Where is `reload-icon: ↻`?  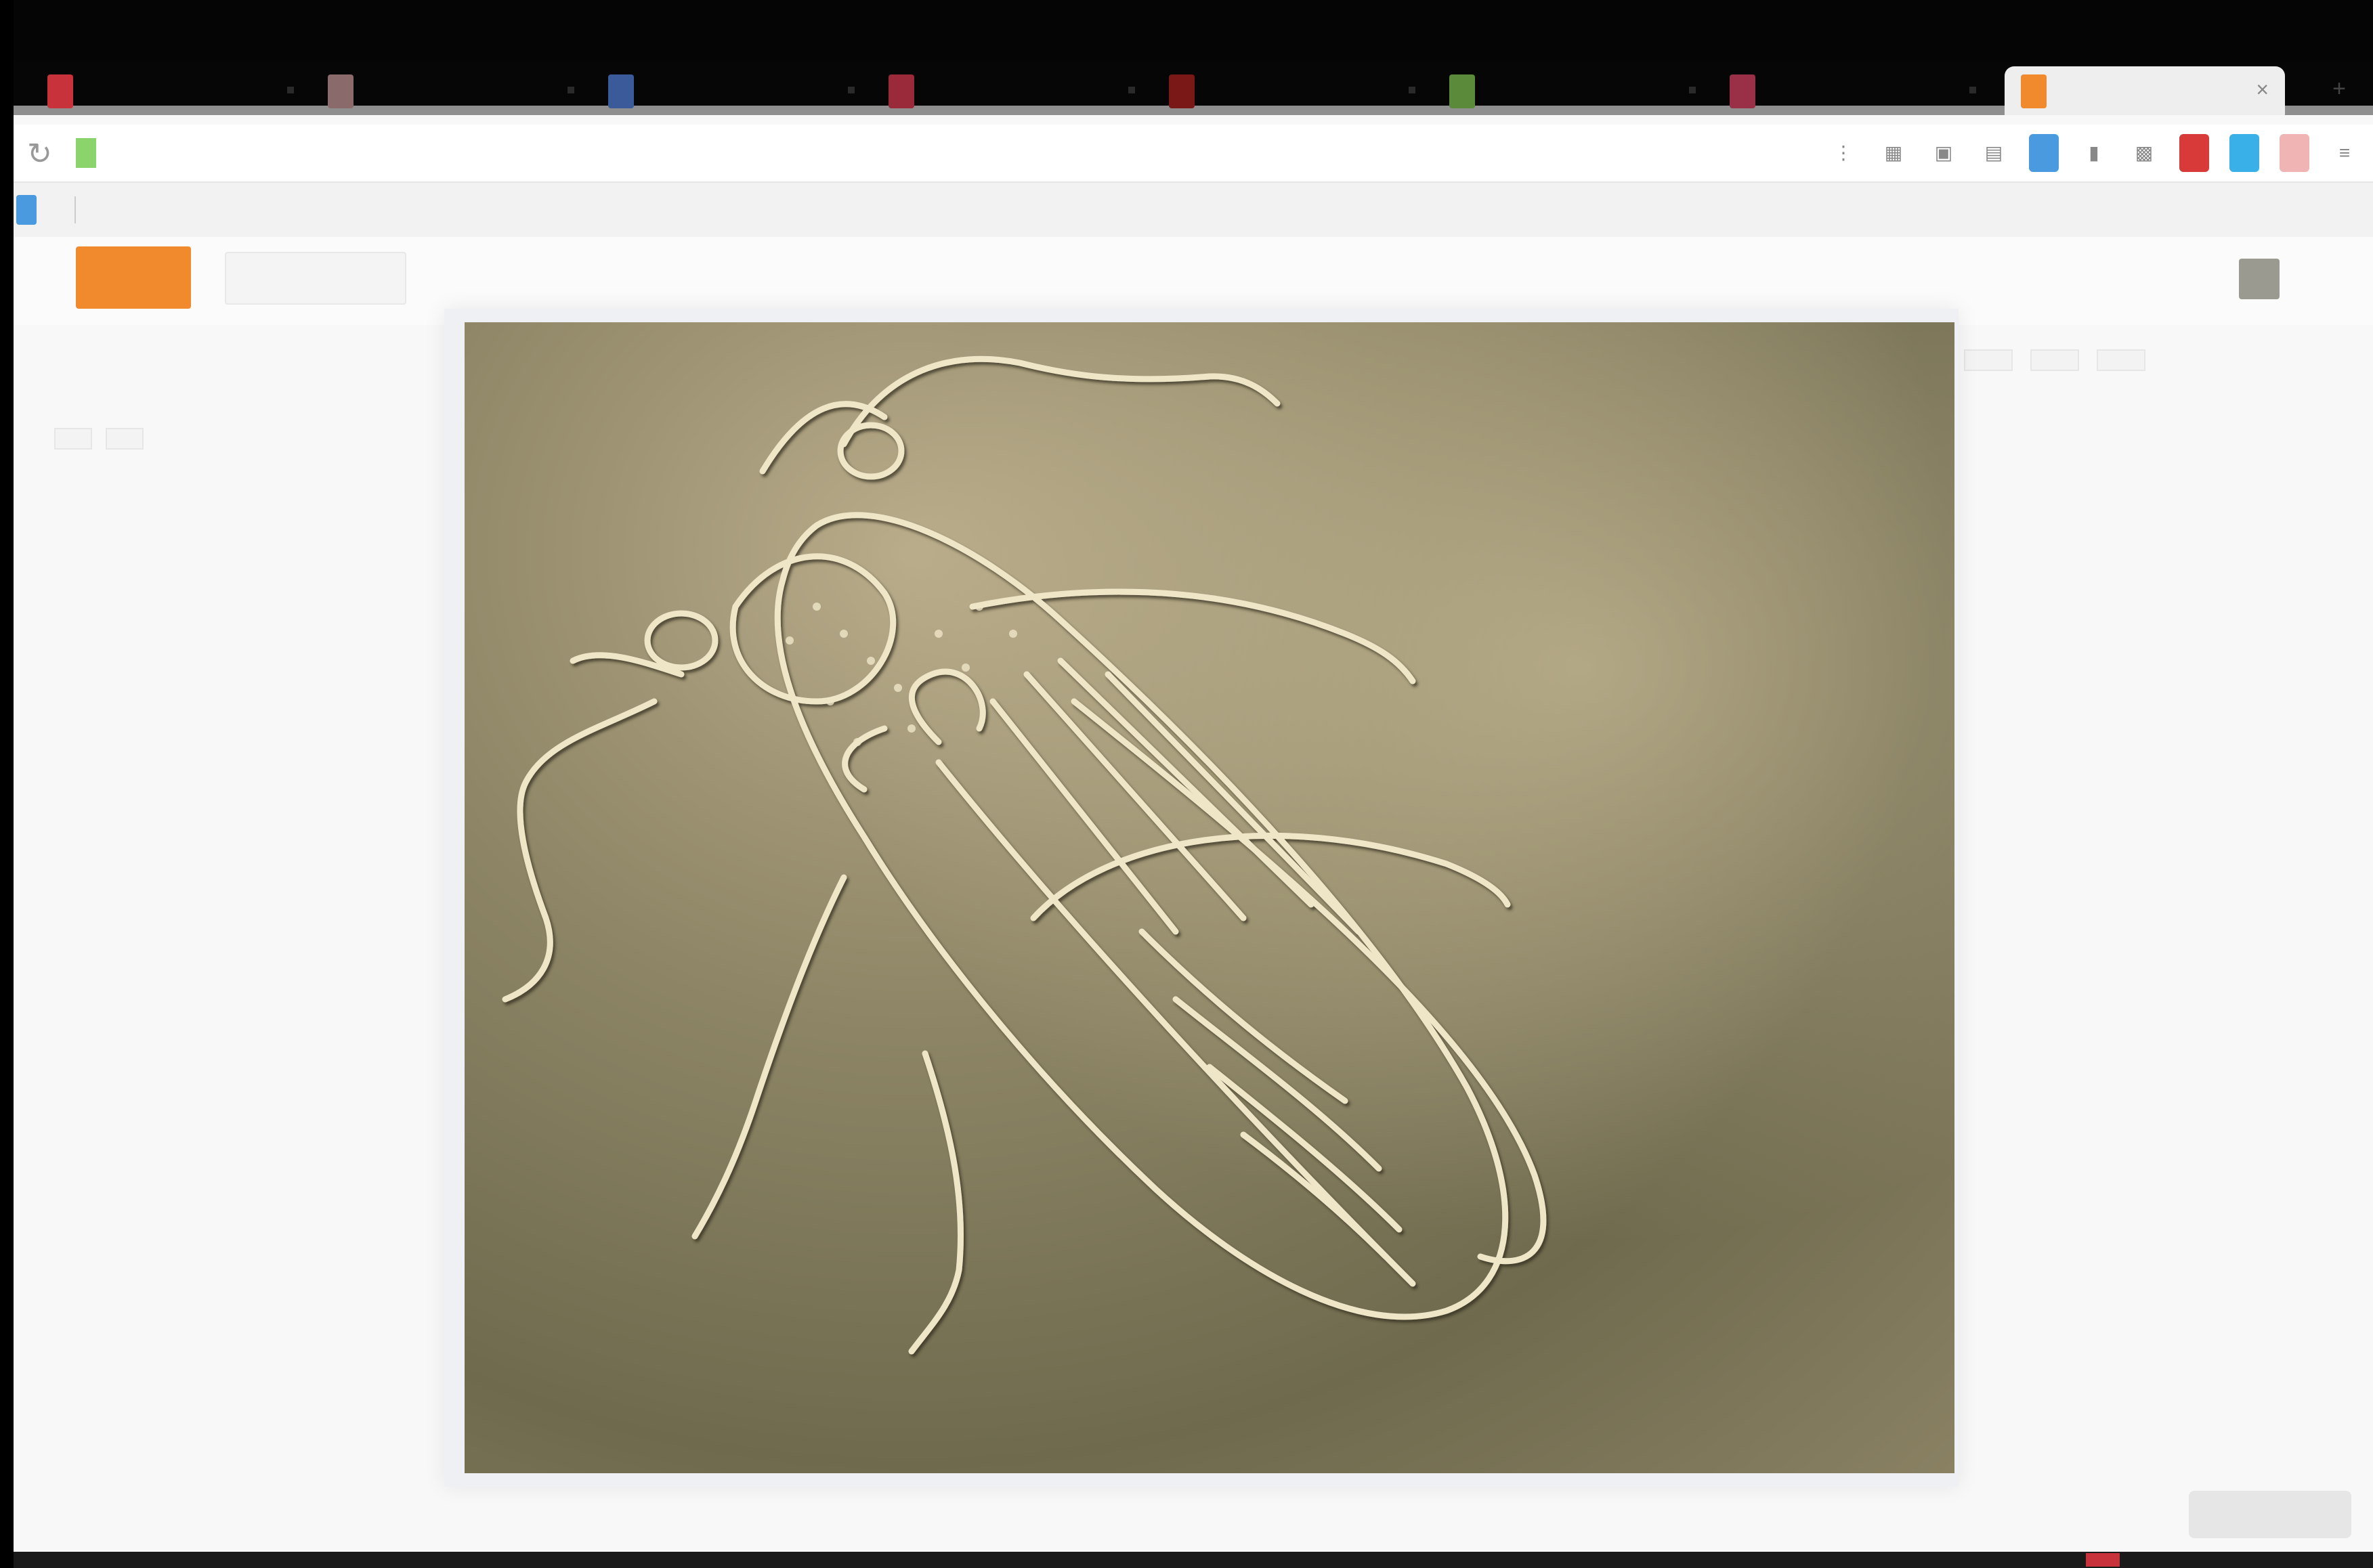 reload-icon: ↻ is located at coordinates (39, 154).